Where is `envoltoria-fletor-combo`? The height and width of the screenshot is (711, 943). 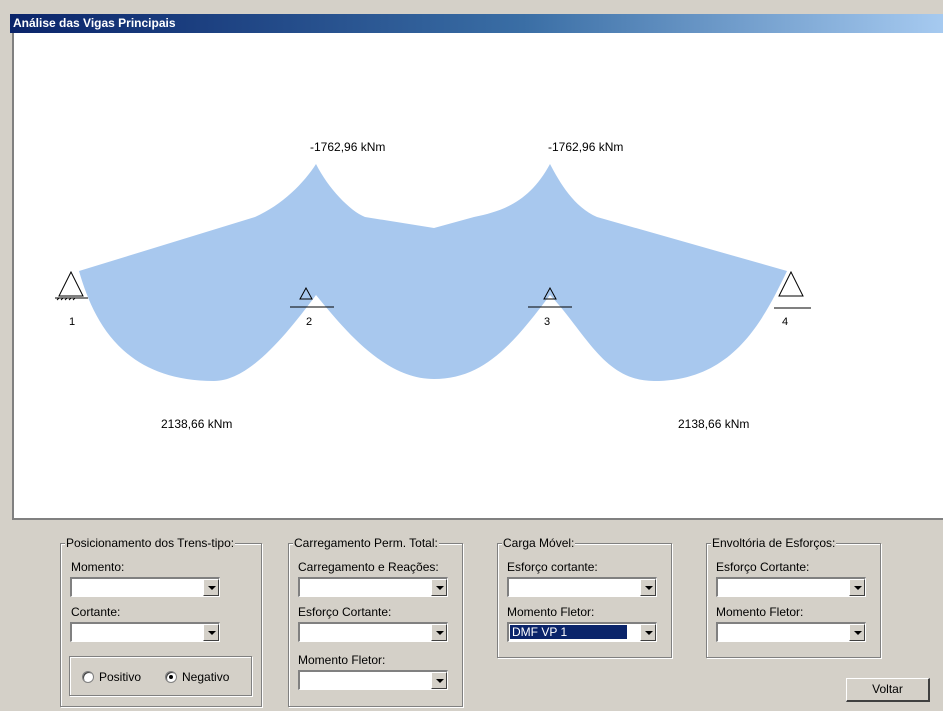
envoltoria-fletor-combo is located at coordinates (791, 632).